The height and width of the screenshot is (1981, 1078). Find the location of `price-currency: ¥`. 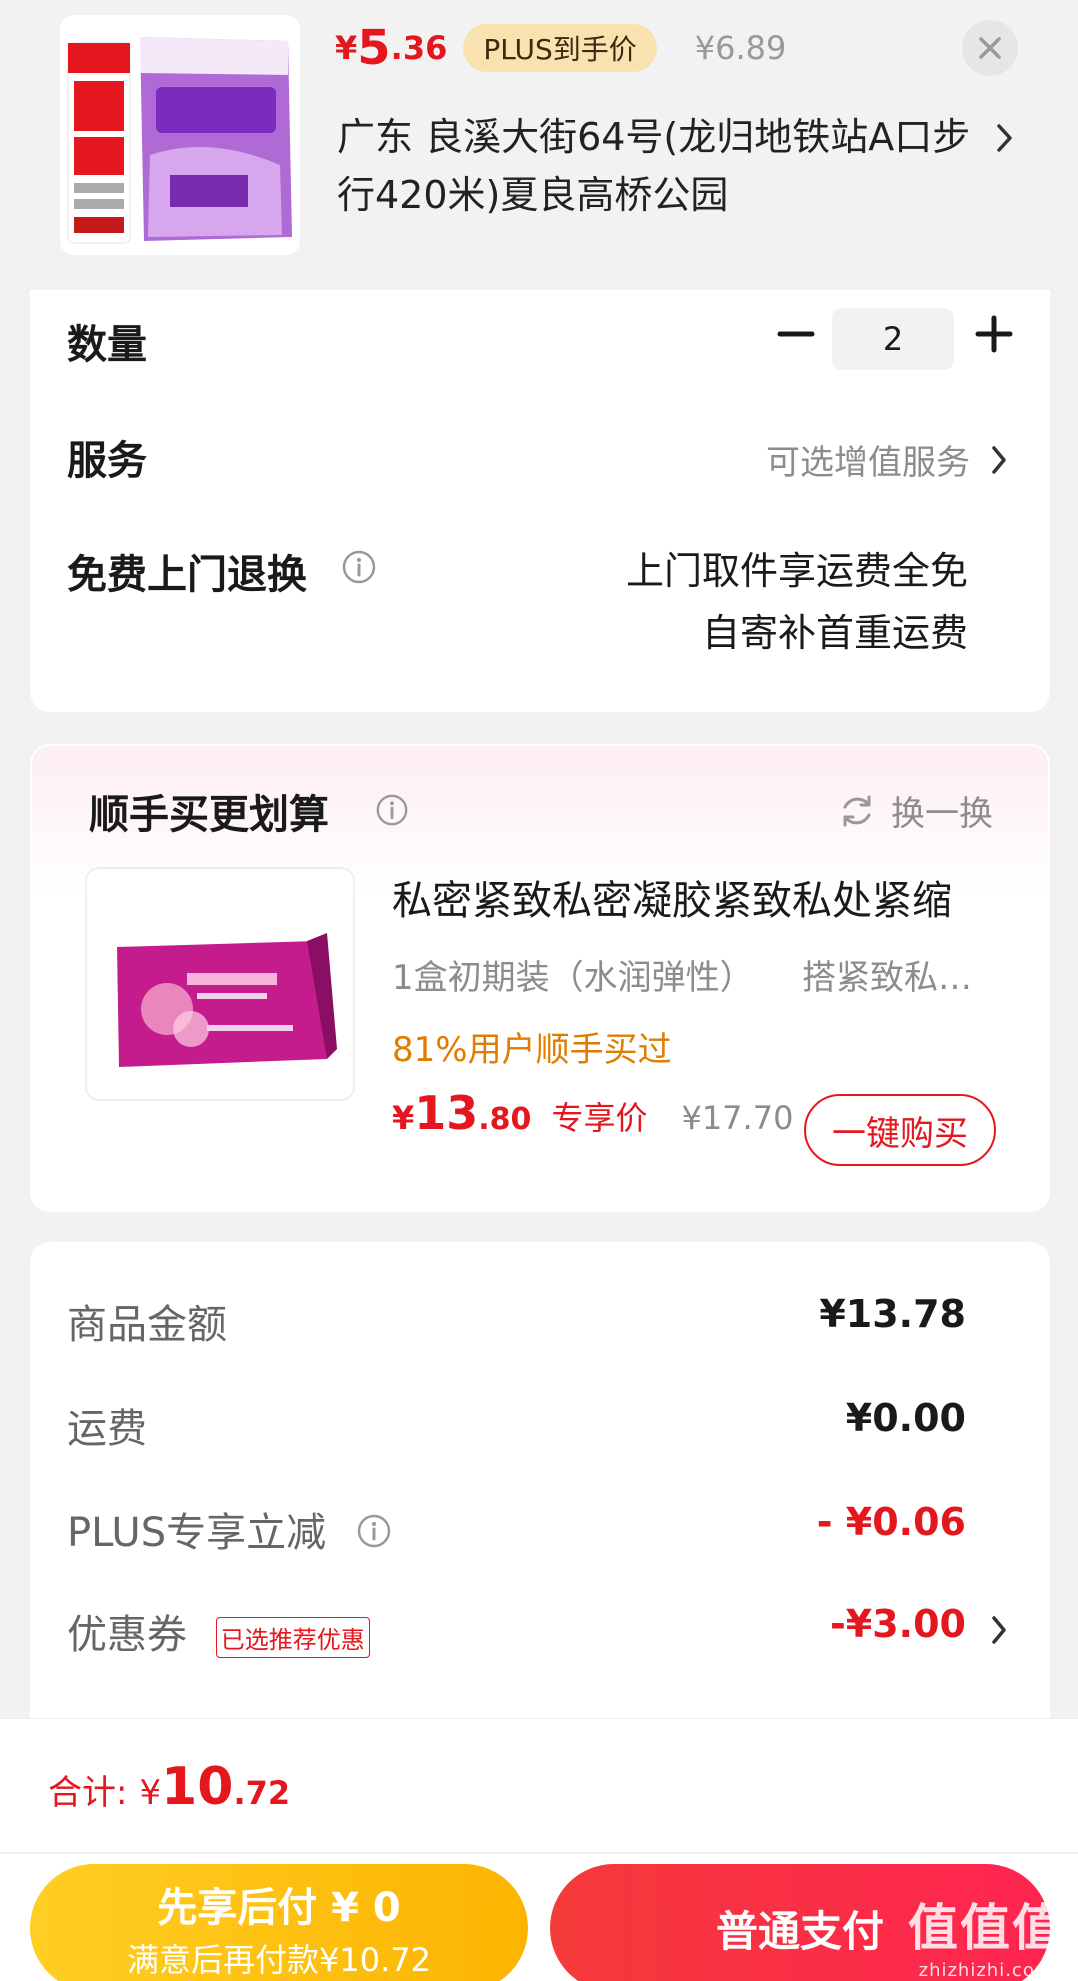

price-currency: ¥ is located at coordinates (346, 48).